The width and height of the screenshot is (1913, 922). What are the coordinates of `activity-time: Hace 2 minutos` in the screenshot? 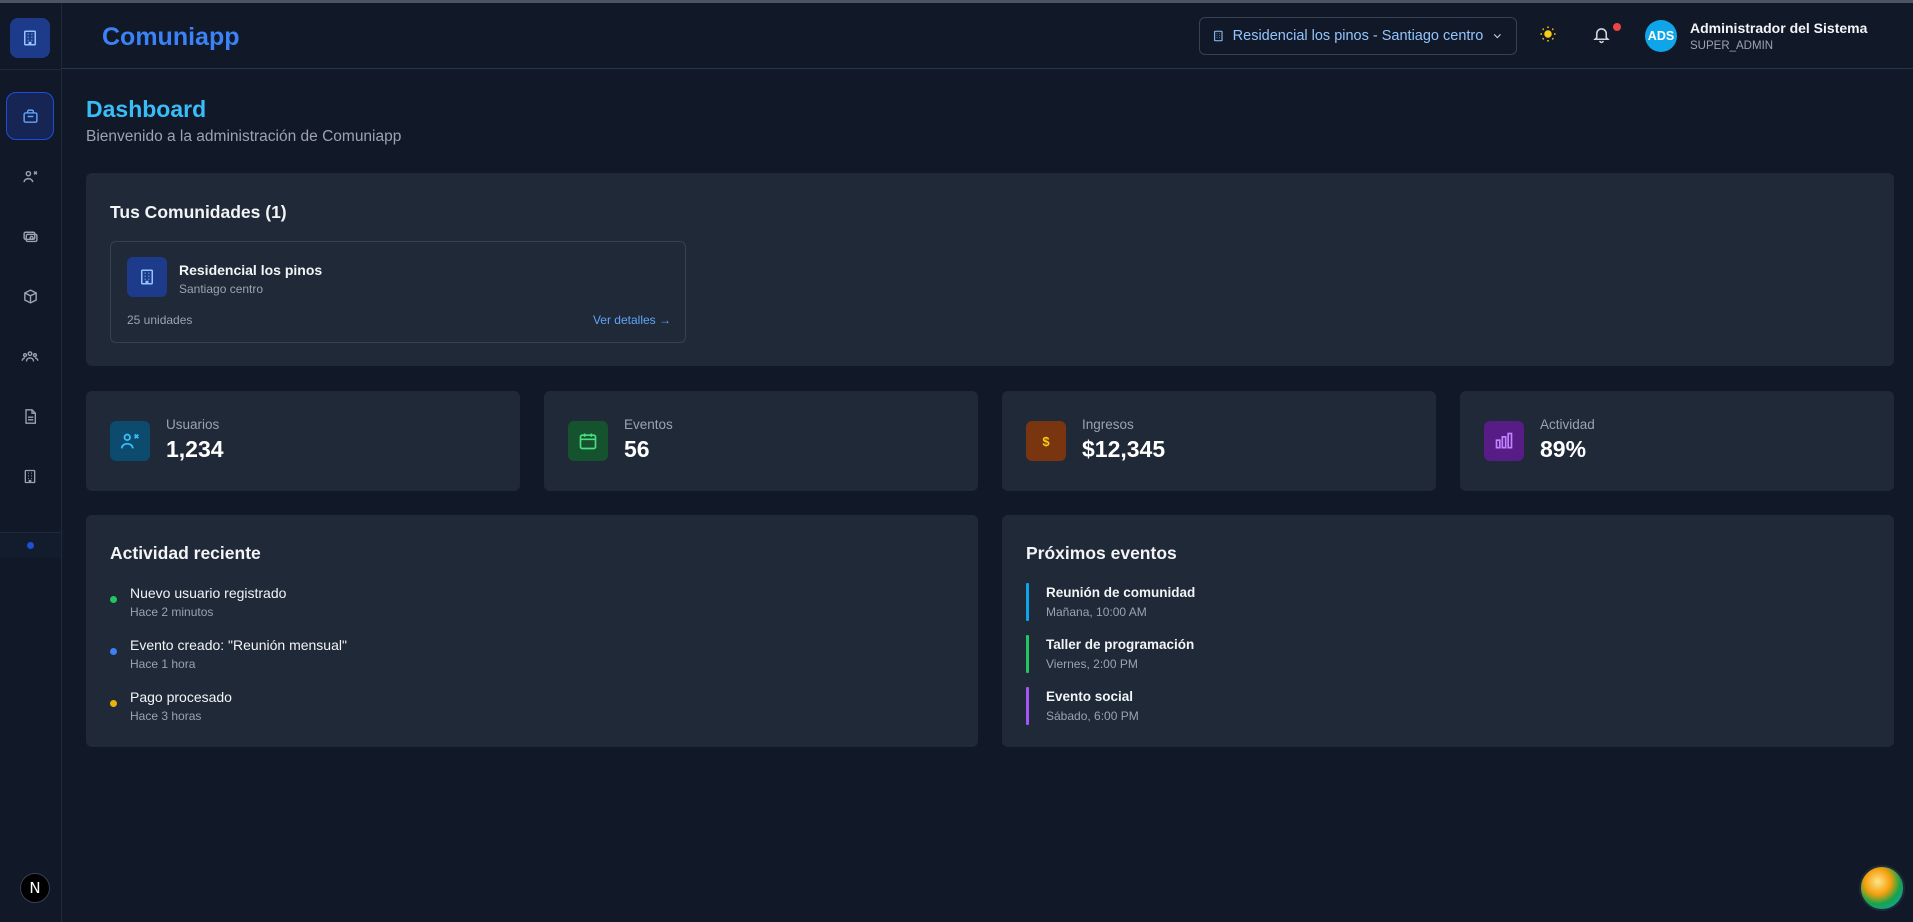 It's located at (172, 612).